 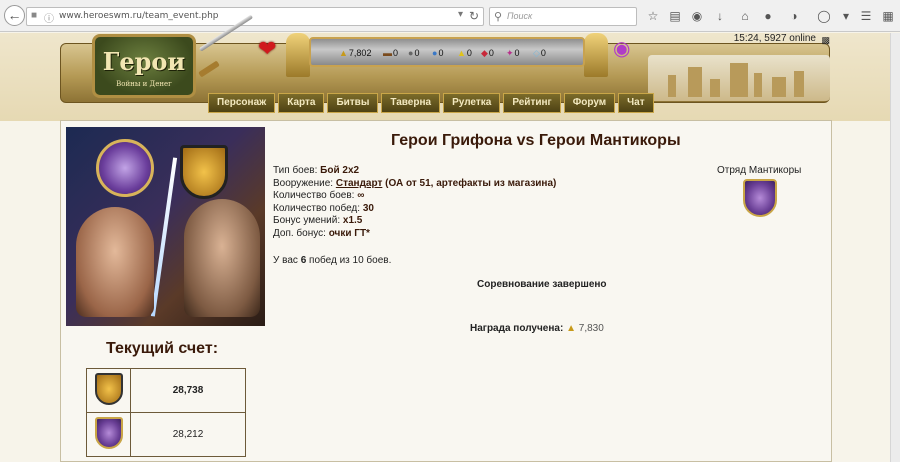 What do you see at coordinates (824, 16) in the screenshot?
I see `extension-icon: ◯` at bounding box center [824, 16].